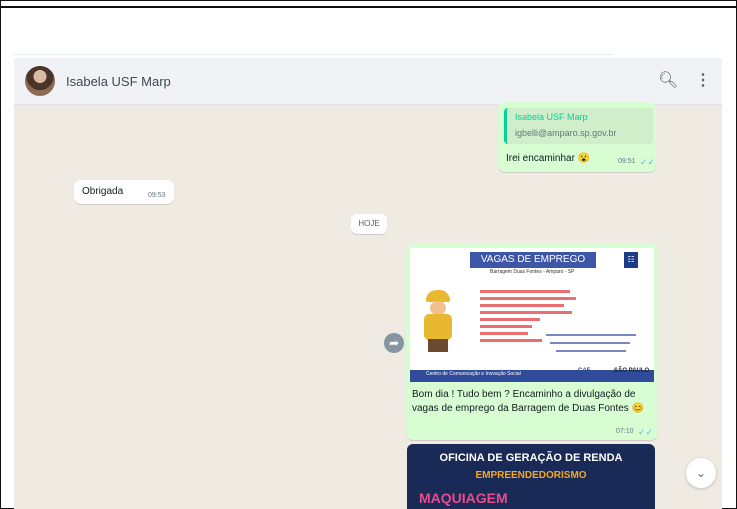 This screenshot has width=737, height=509. Describe the element at coordinates (440, 321) in the screenshot. I see `worker-illustration` at that location.